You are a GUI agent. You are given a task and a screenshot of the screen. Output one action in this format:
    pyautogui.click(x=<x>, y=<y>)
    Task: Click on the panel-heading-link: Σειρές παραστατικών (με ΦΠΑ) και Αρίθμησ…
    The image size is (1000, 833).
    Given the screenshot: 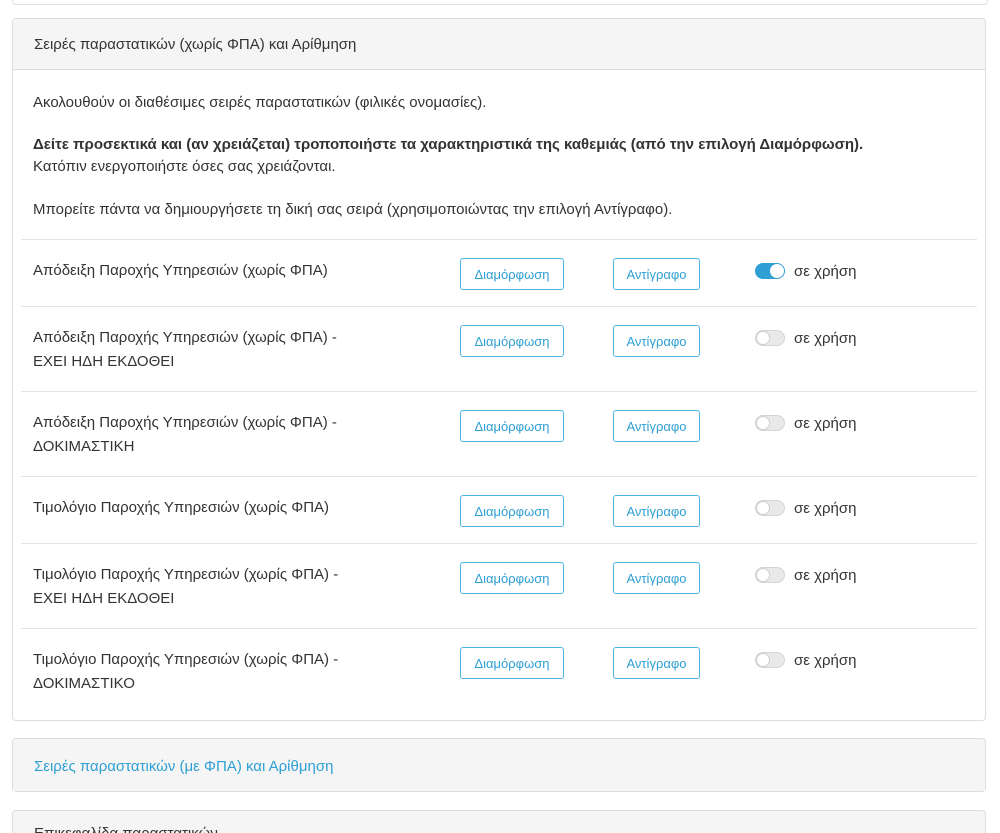 What is the action you would take?
    pyautogui.click(x=499, y=765)
    